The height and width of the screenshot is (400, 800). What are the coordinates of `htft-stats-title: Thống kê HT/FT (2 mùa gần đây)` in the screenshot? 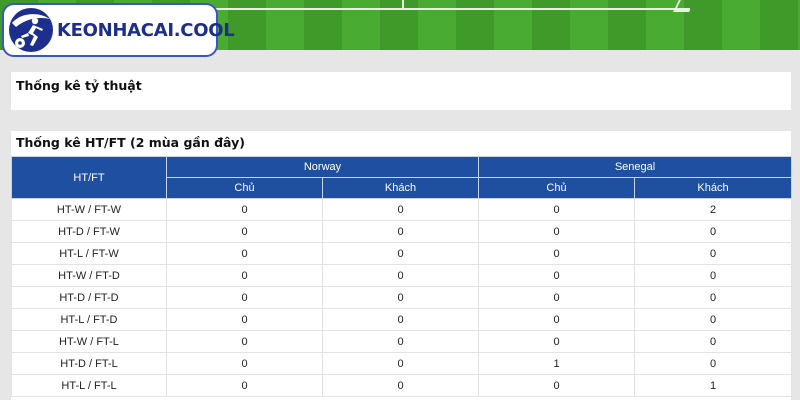 It's located at (130, 142).